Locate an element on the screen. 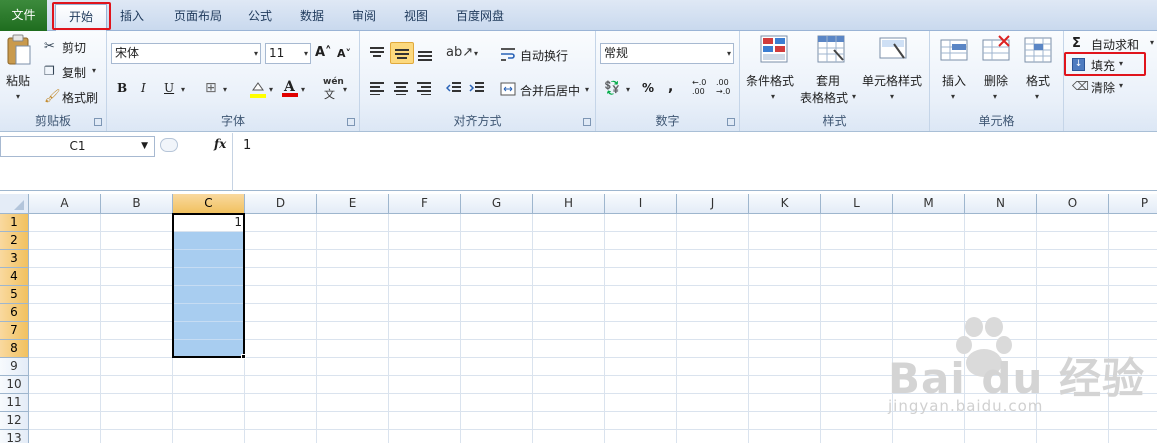 This screenshot has width=1157, height=443. cell-m3 is located at coordinates (929, 259).